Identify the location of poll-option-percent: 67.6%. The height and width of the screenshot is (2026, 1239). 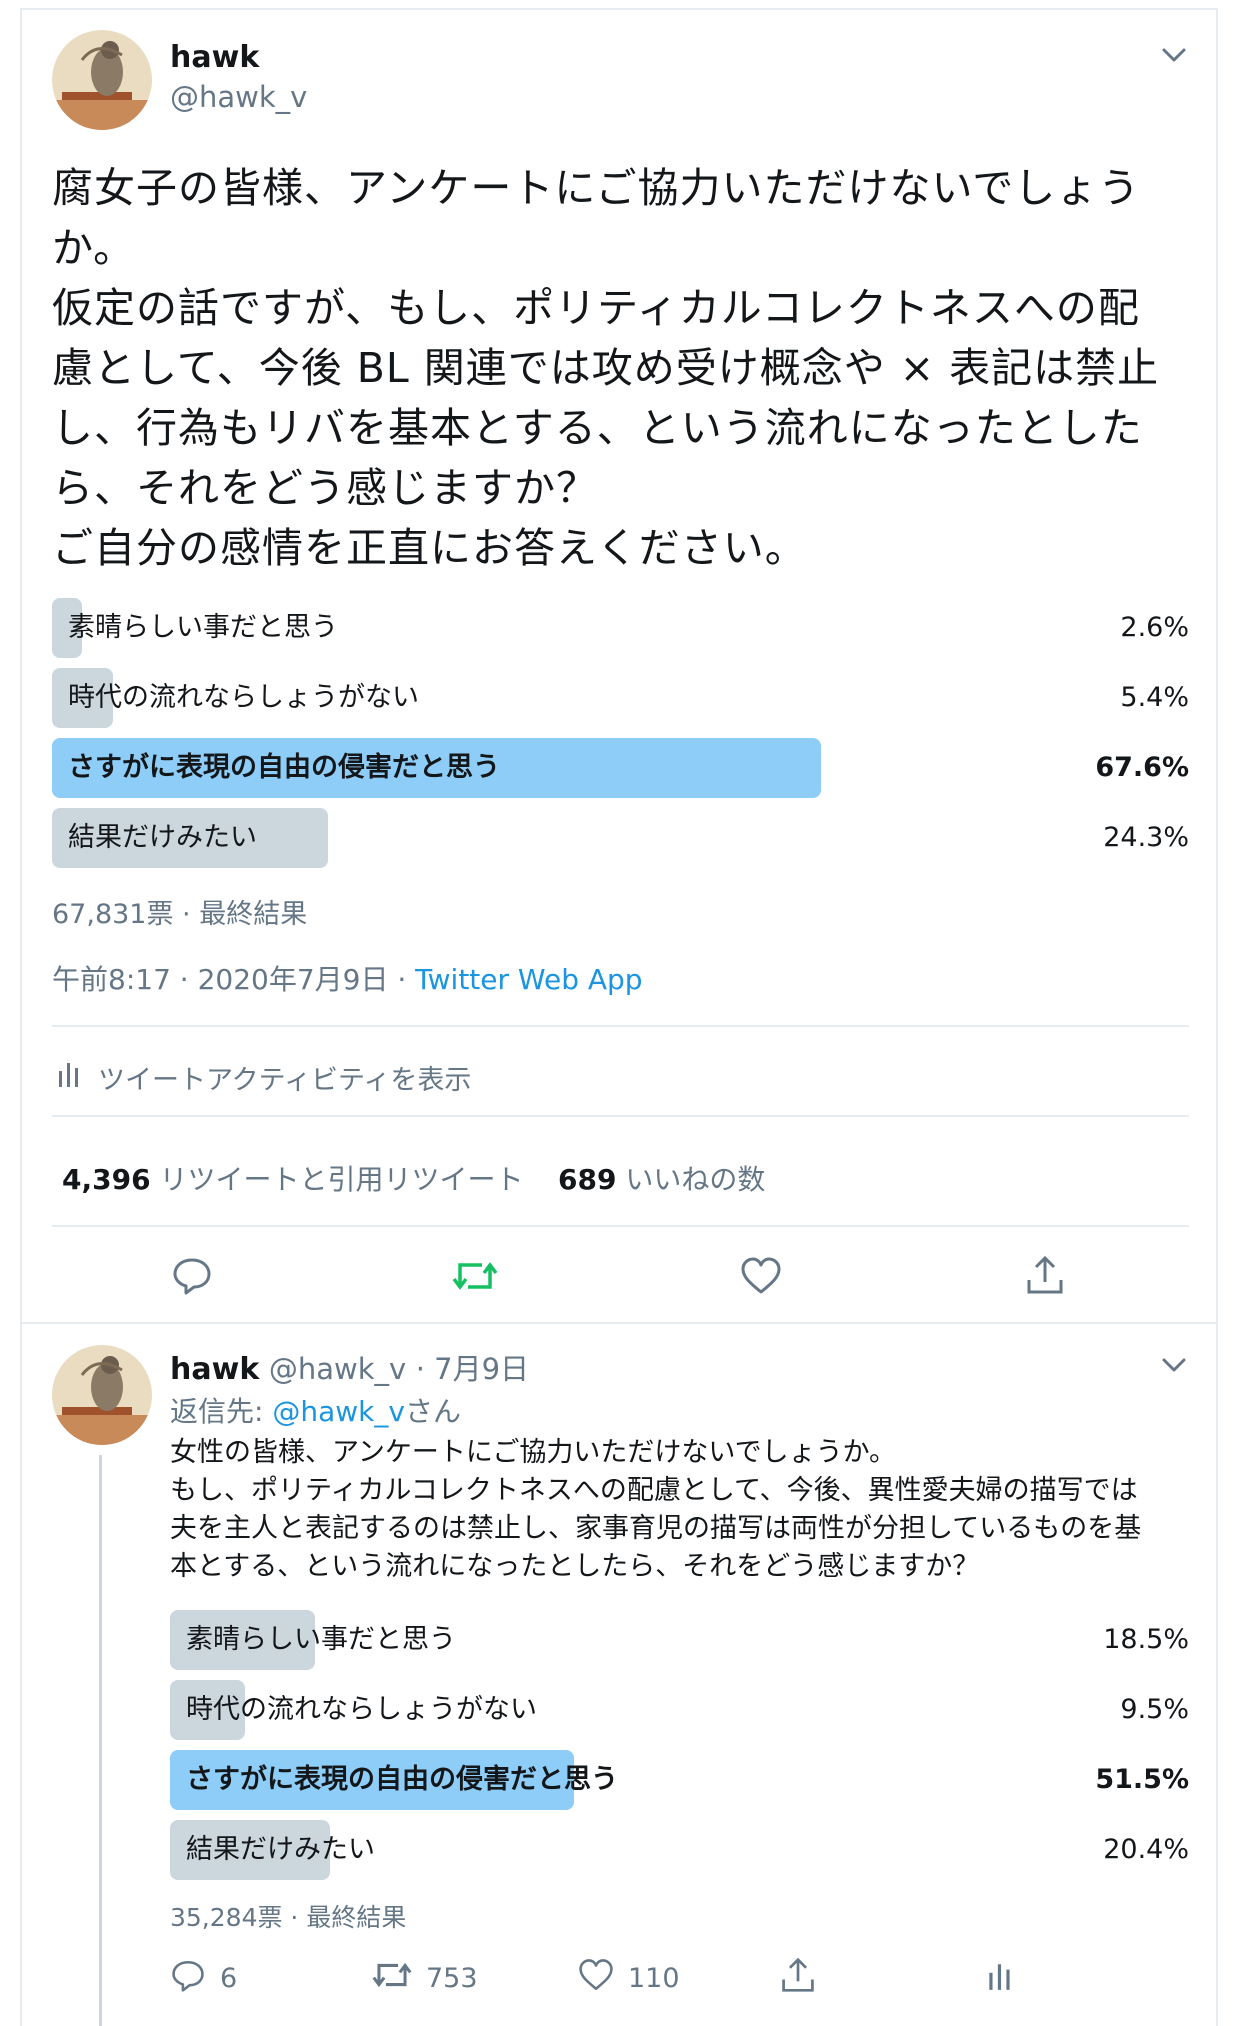
(1142, 767).